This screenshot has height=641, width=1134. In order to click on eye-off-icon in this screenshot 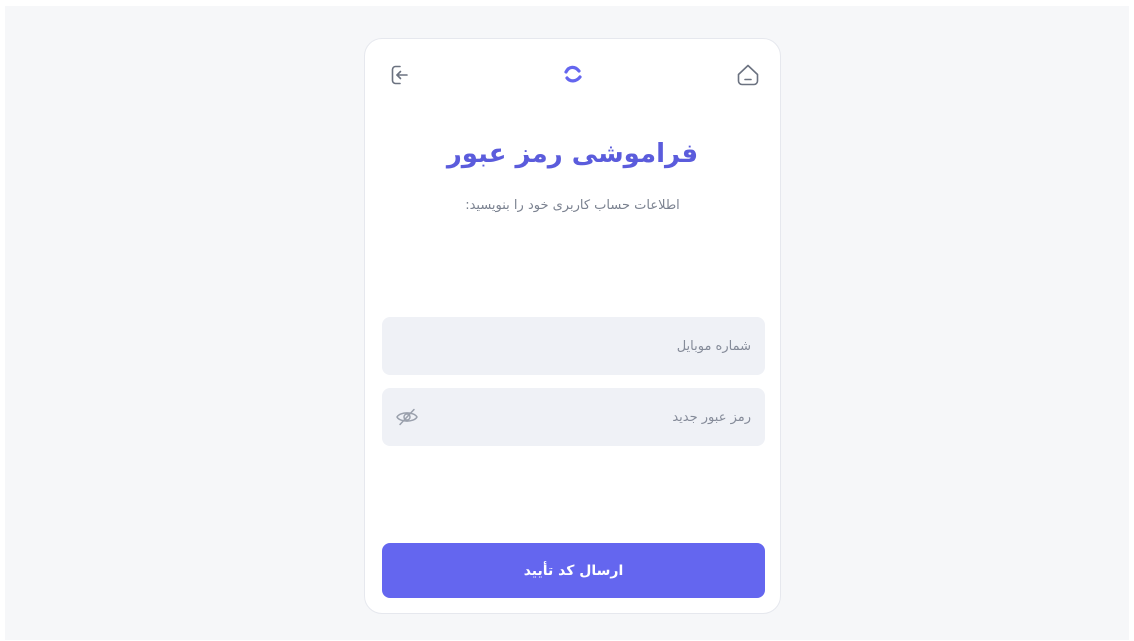, I will do `click(407, 417)`.